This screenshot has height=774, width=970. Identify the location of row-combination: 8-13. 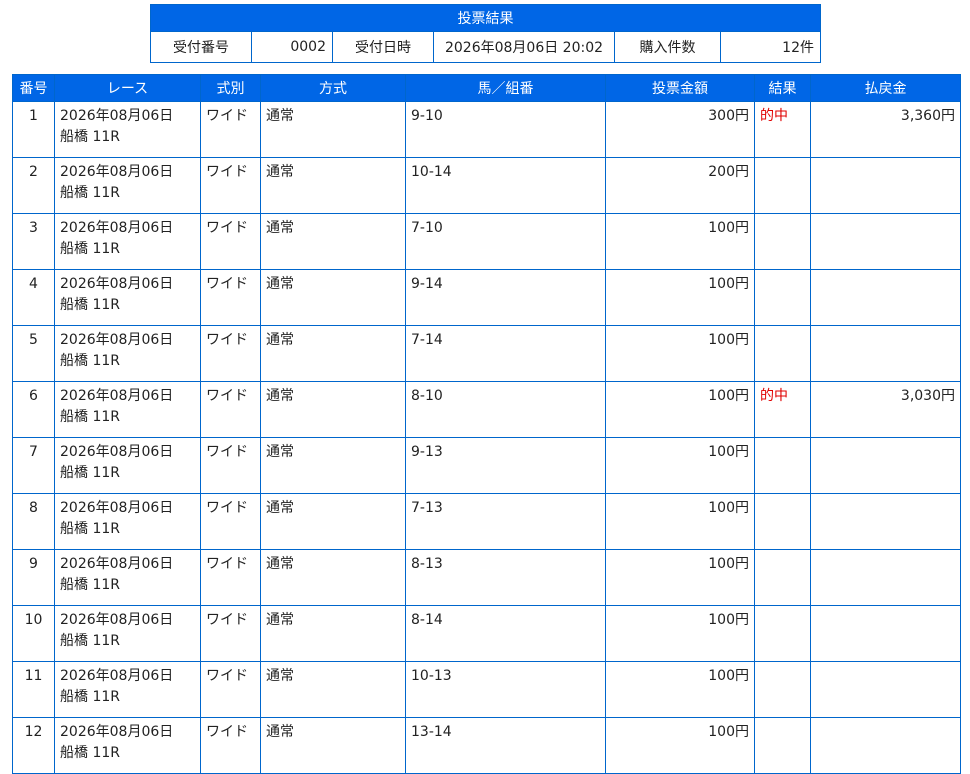
(505, 577).